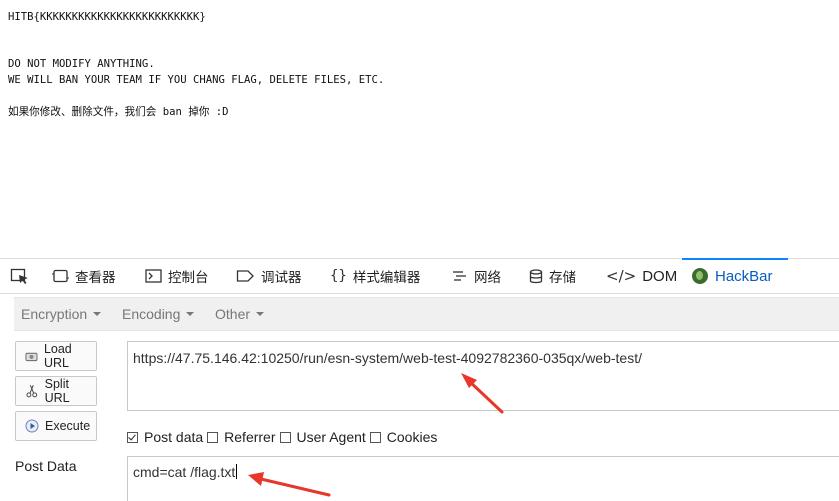 The width and height of the screenshot is (839, 501). Describe the element at coordinates (536, 275) in the screenshot. I see `storage-icon` at that location.